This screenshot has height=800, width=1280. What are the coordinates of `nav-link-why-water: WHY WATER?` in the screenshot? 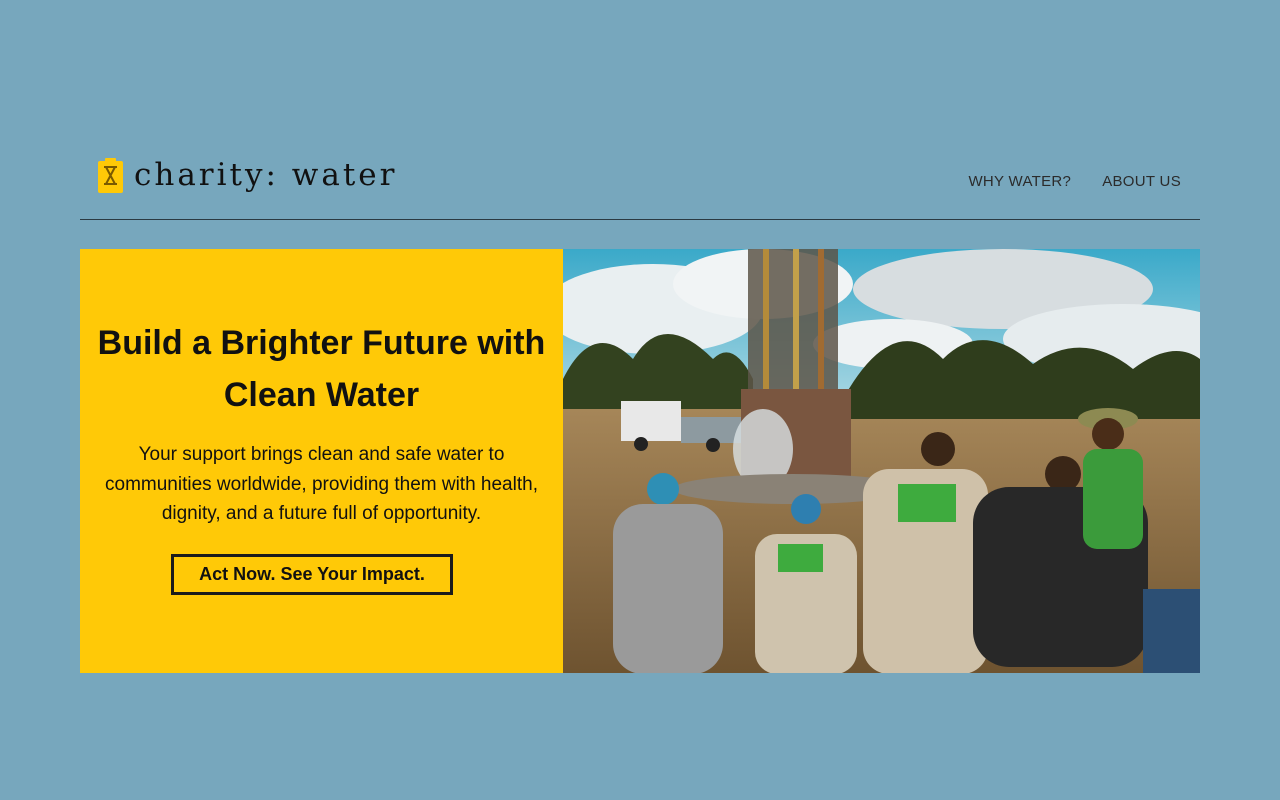 It's located at (1019, 181).